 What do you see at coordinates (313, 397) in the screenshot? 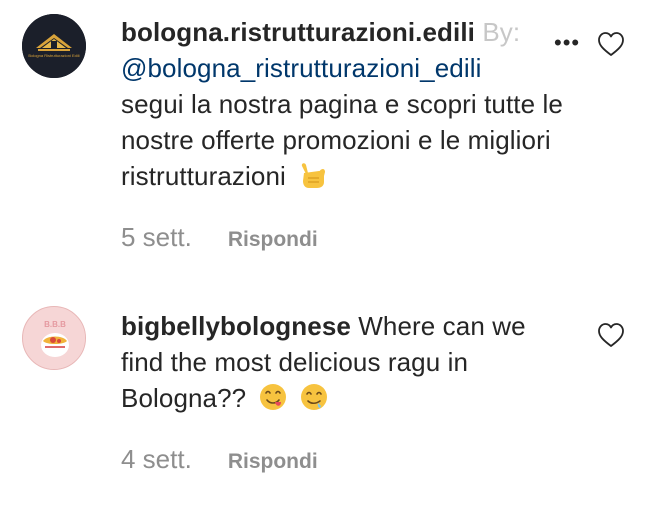
I see `drooling-face-emoji-icon` at bounding box center [313, 397].